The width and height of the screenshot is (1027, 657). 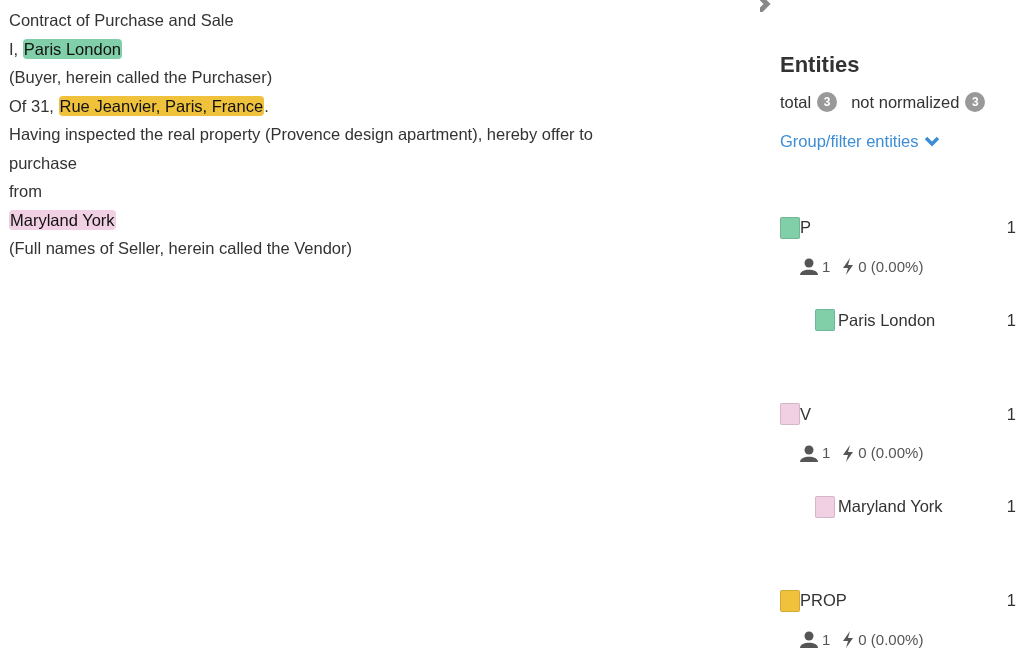 What do you see at coordinates (141, 77) in the screenshot?
I see `document-text: (Buyer, herein called the Purchaser)` at bounding box center [141, 77].